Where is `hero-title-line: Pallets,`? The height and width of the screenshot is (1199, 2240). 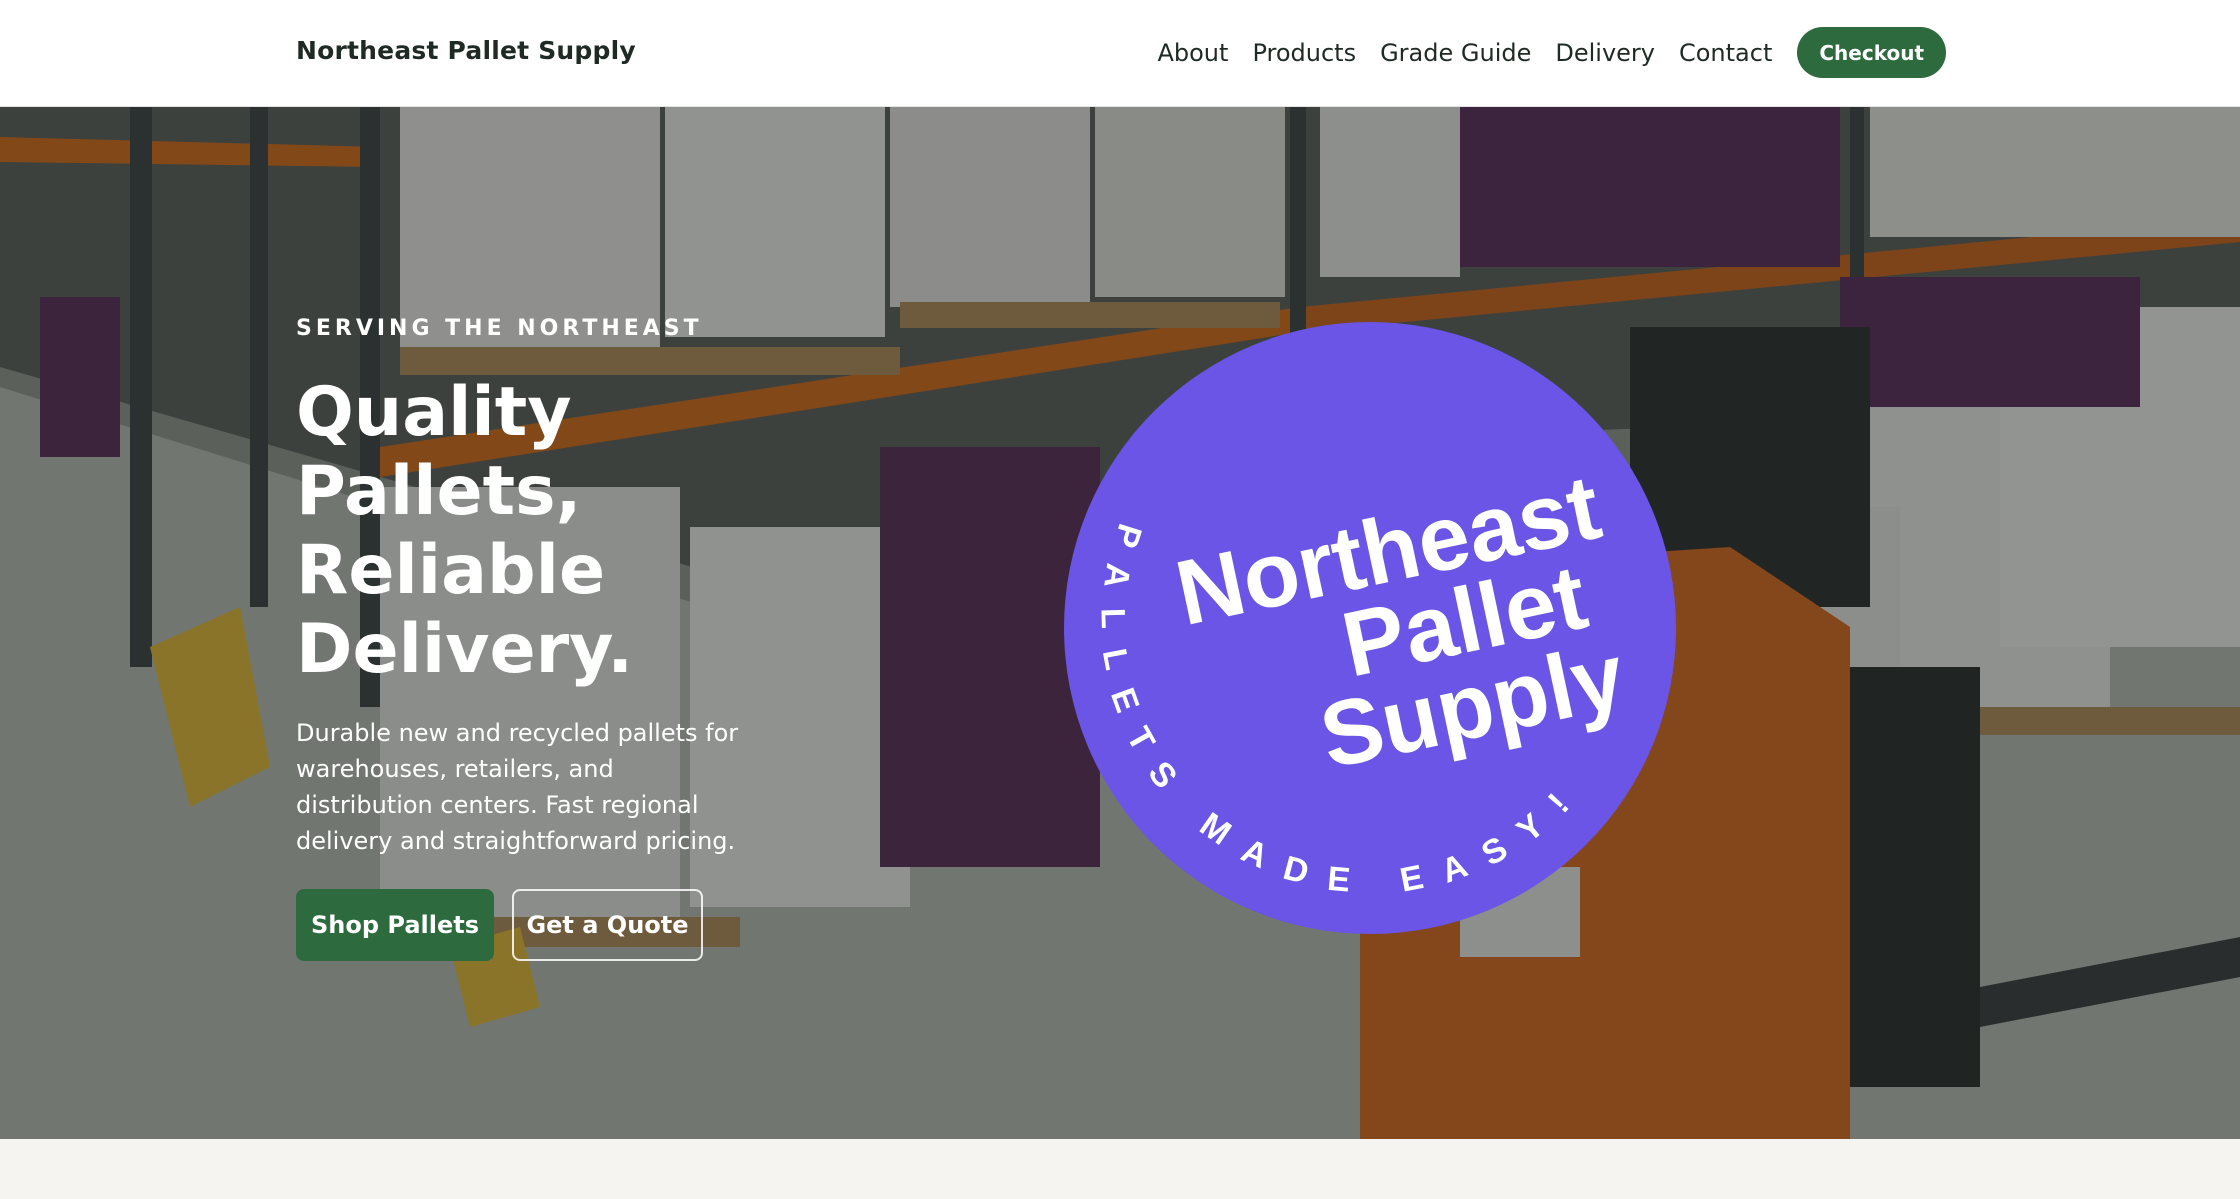 hero-title-line: Pallets, is located at coordinates (439, 491).